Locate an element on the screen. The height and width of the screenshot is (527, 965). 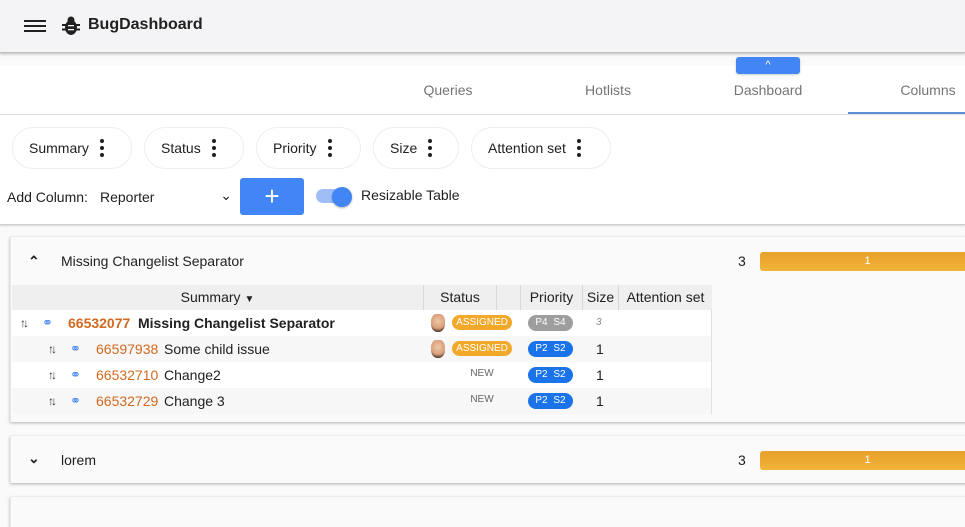
add-column-select-value: Reporter is located at coordinates (127, 197).